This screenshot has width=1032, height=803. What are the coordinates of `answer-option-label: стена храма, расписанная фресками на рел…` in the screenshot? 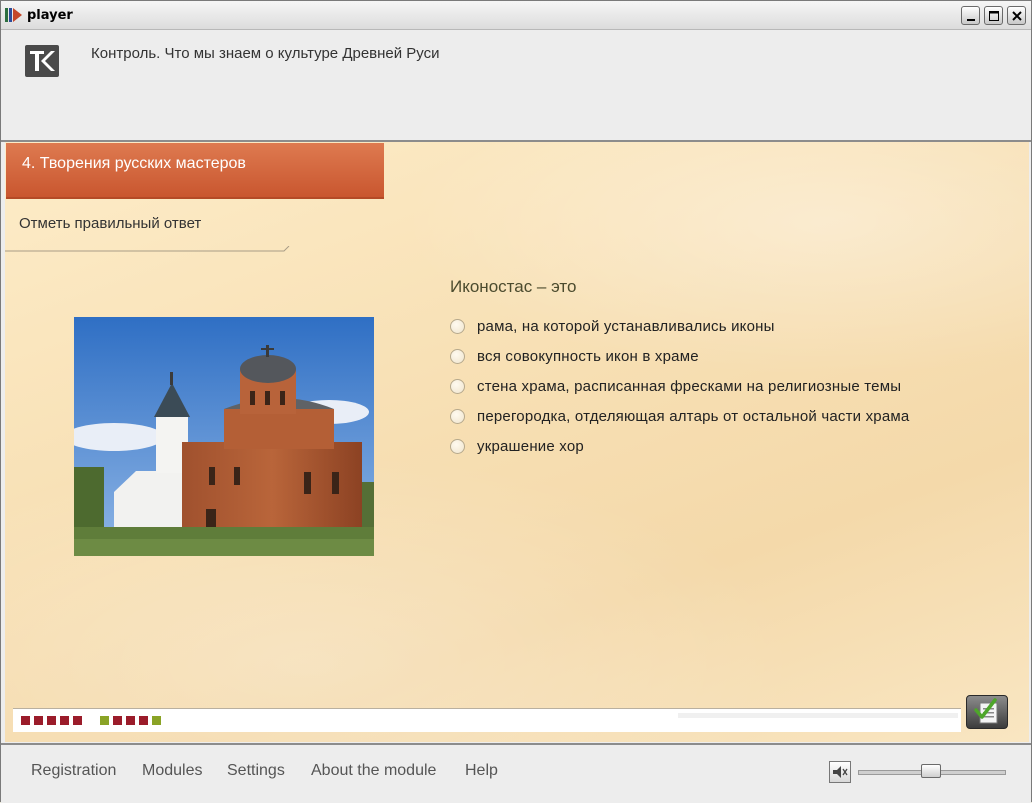 It's located at (689, 386).